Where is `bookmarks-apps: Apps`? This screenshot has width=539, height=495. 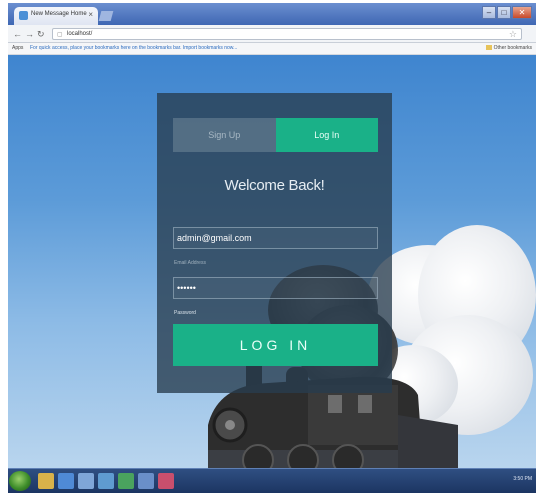 bookmarks-apps: Apps is located at coordinates (17, 48).